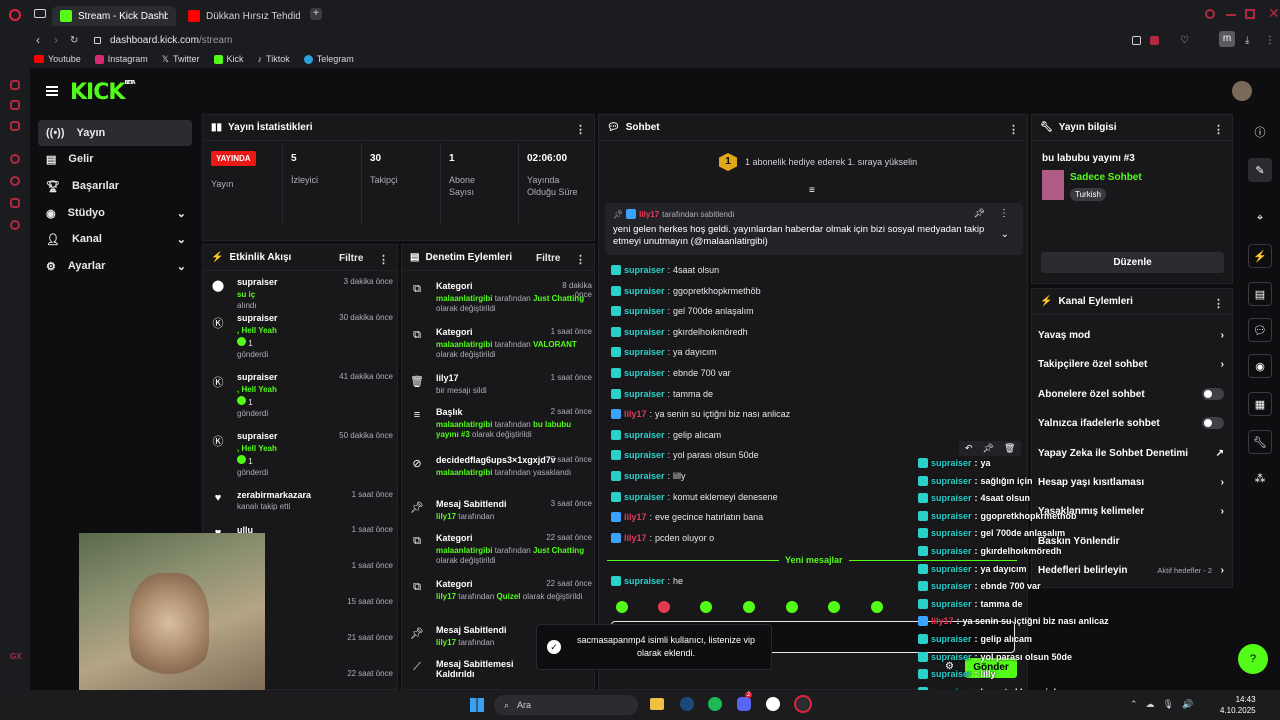 This screenshot has height=720, width=1280. Describe the element at coordinates (1260, 294) in the screenshot. I see `document-icon: ▤` at that location.